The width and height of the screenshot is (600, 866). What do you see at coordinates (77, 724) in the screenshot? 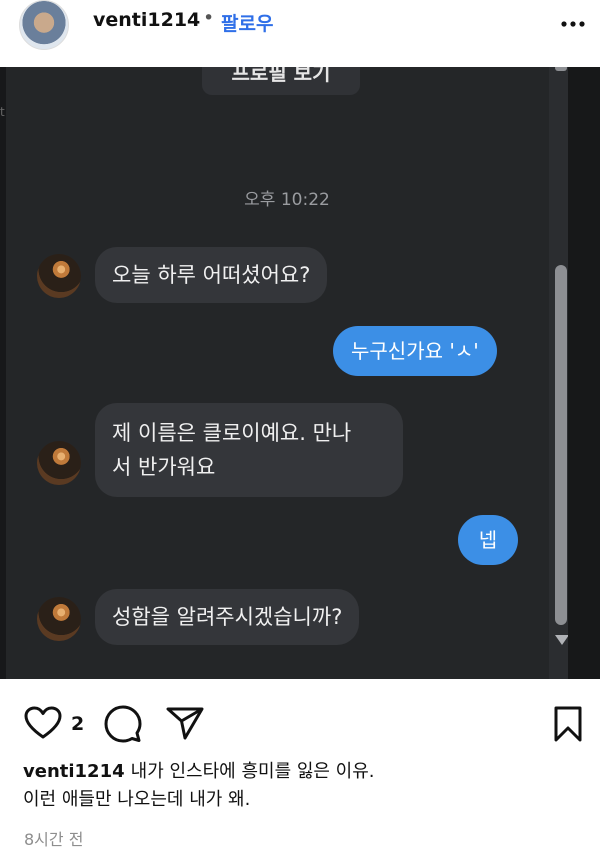
I see `like-count: 2` at bounding box center [77, 724].